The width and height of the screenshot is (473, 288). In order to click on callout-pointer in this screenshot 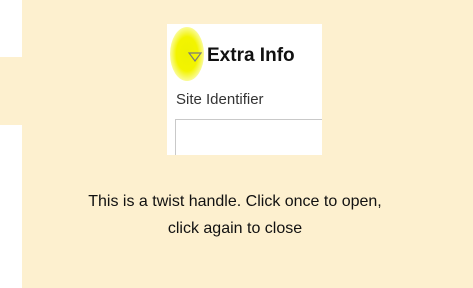, I will do `click(12, 91)`.